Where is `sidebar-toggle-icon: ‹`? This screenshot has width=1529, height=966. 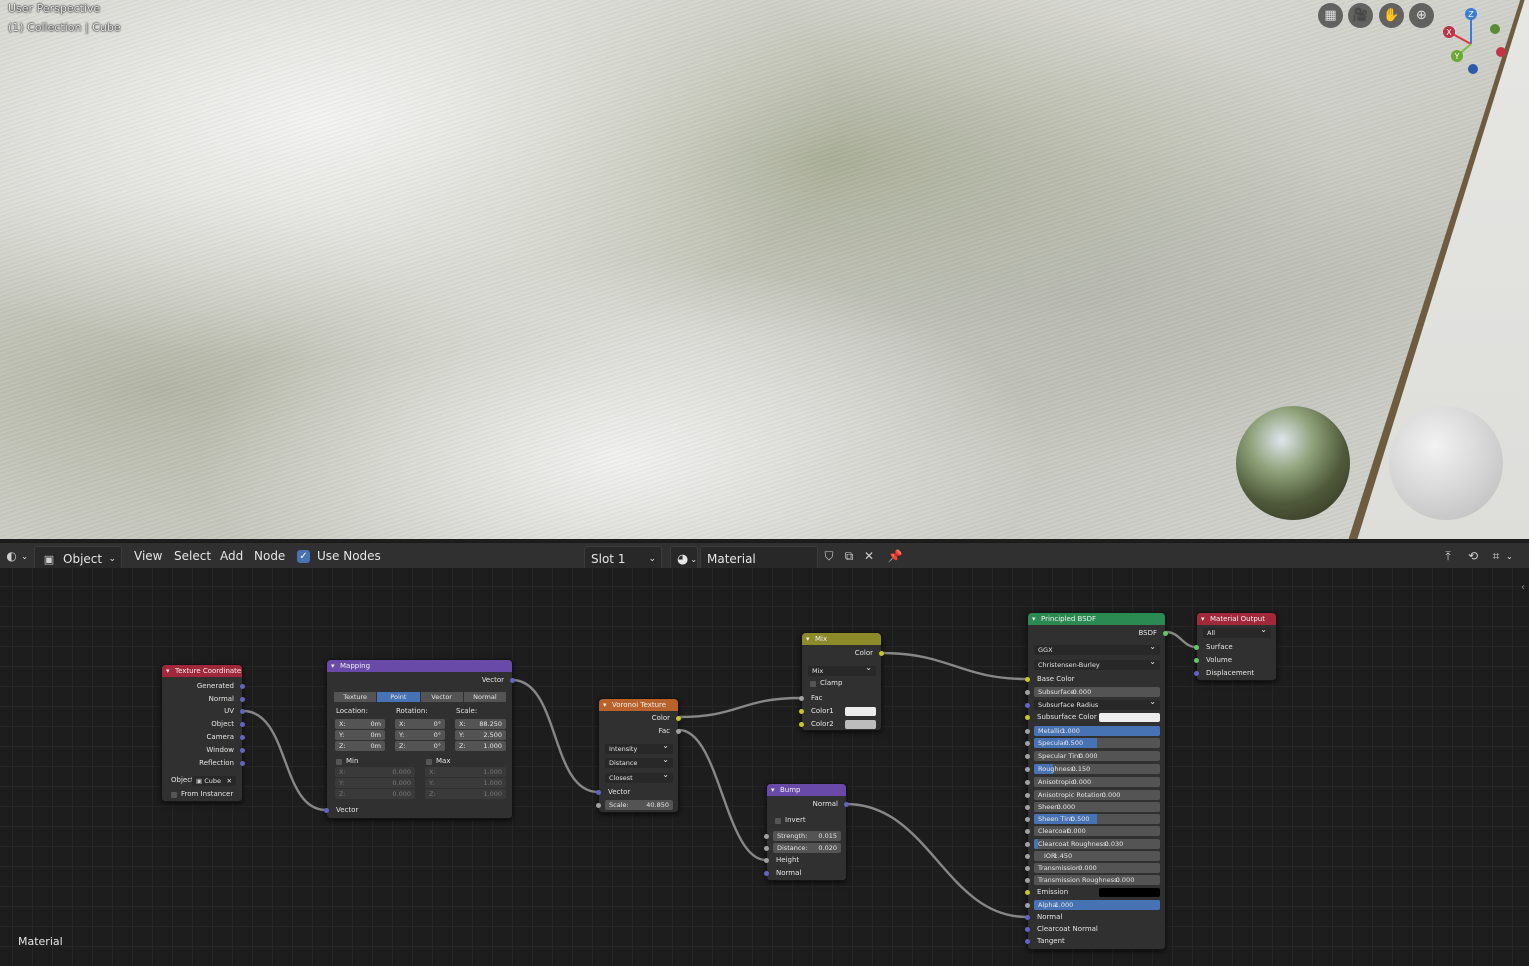 sidebar-toggle-icon: ‹ is located at coordinates (1523, 587).